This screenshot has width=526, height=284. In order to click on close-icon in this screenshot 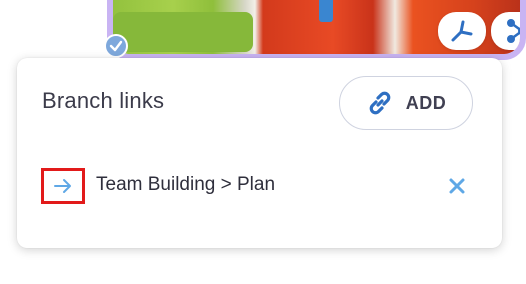, I will do `click(457, 186)`.